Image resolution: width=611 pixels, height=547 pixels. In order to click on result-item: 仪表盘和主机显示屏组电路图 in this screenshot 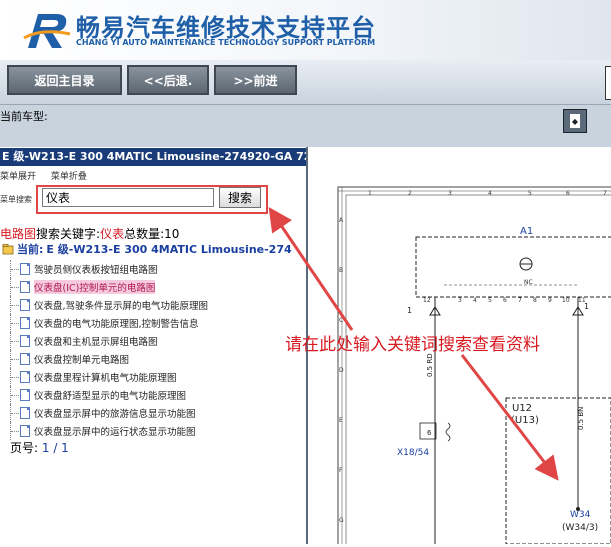, I will do `click(158, 341)`.